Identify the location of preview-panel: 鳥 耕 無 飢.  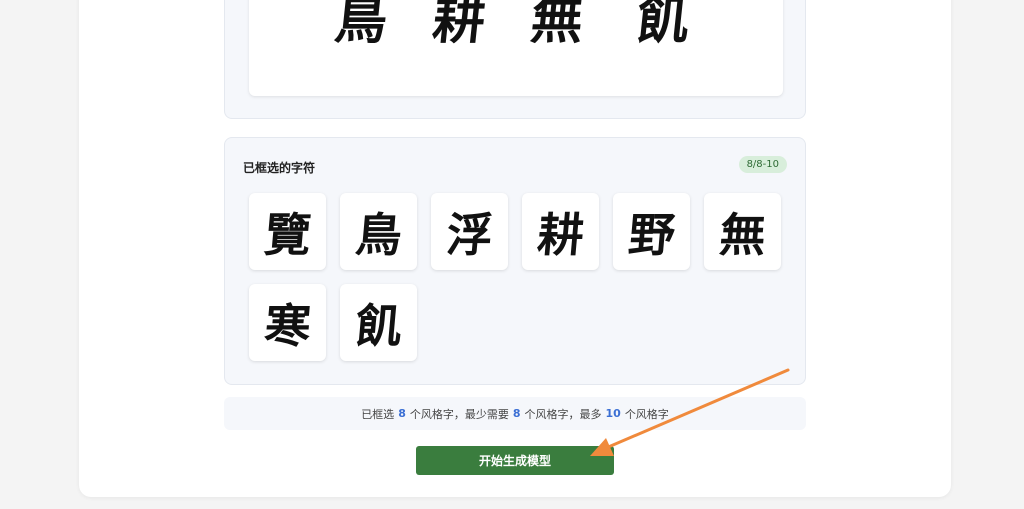
(515, 59).